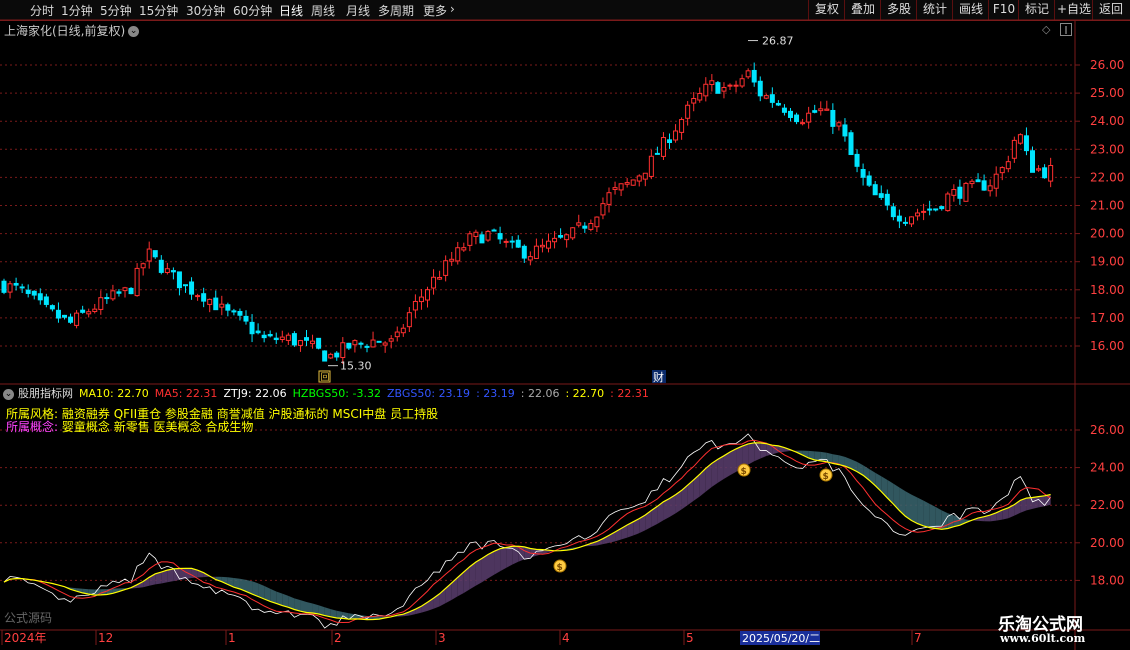 The height and width of the screenshot is (650, 1130). Describe the element at coordinates (157, 427) in the screenshot. I see `concept-value: 婴童概念 新零售 医美概念 合成生物` at that location.